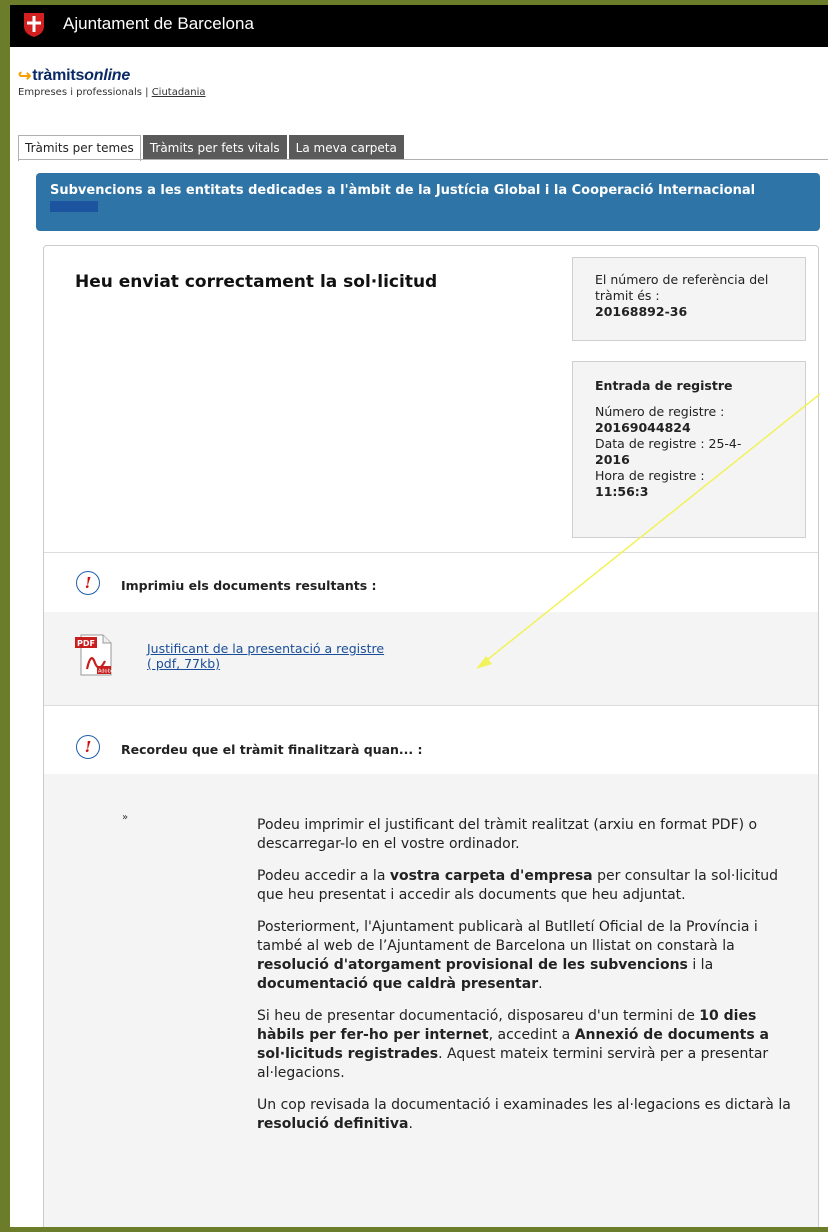 The image size is (828, 1232). What do you see at coordinates (79, 148) in the screenshot?
I see `tab-tramits-per-temes: Tràmits per temes` at bounding box center [79, 148].